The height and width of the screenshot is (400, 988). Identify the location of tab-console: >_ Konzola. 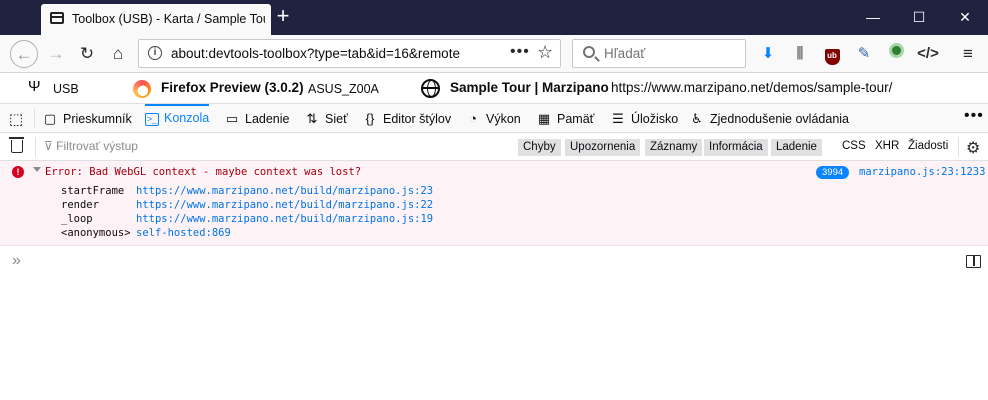
(177, 118).